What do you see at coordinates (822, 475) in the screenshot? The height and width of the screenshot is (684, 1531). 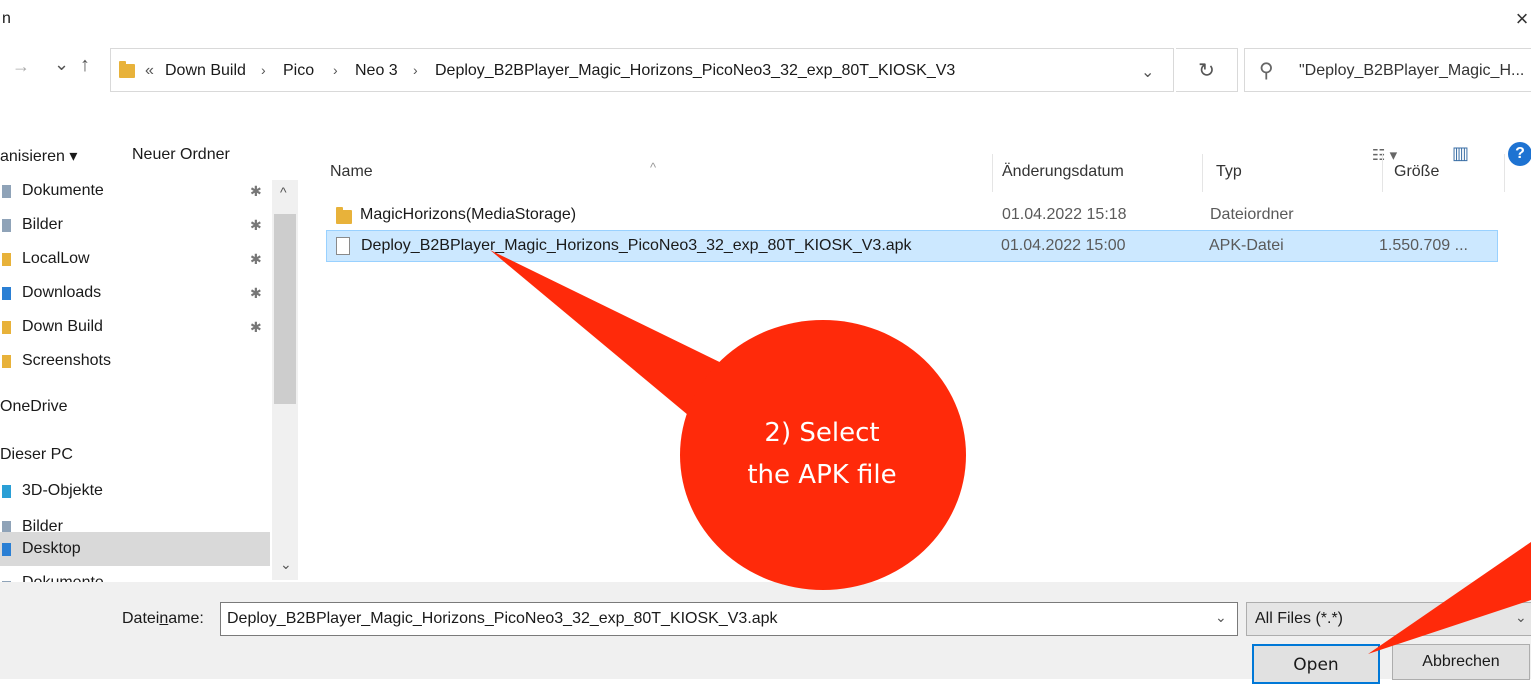 I see `callout-line-2: the APK file` at bounding box center [822, 475].